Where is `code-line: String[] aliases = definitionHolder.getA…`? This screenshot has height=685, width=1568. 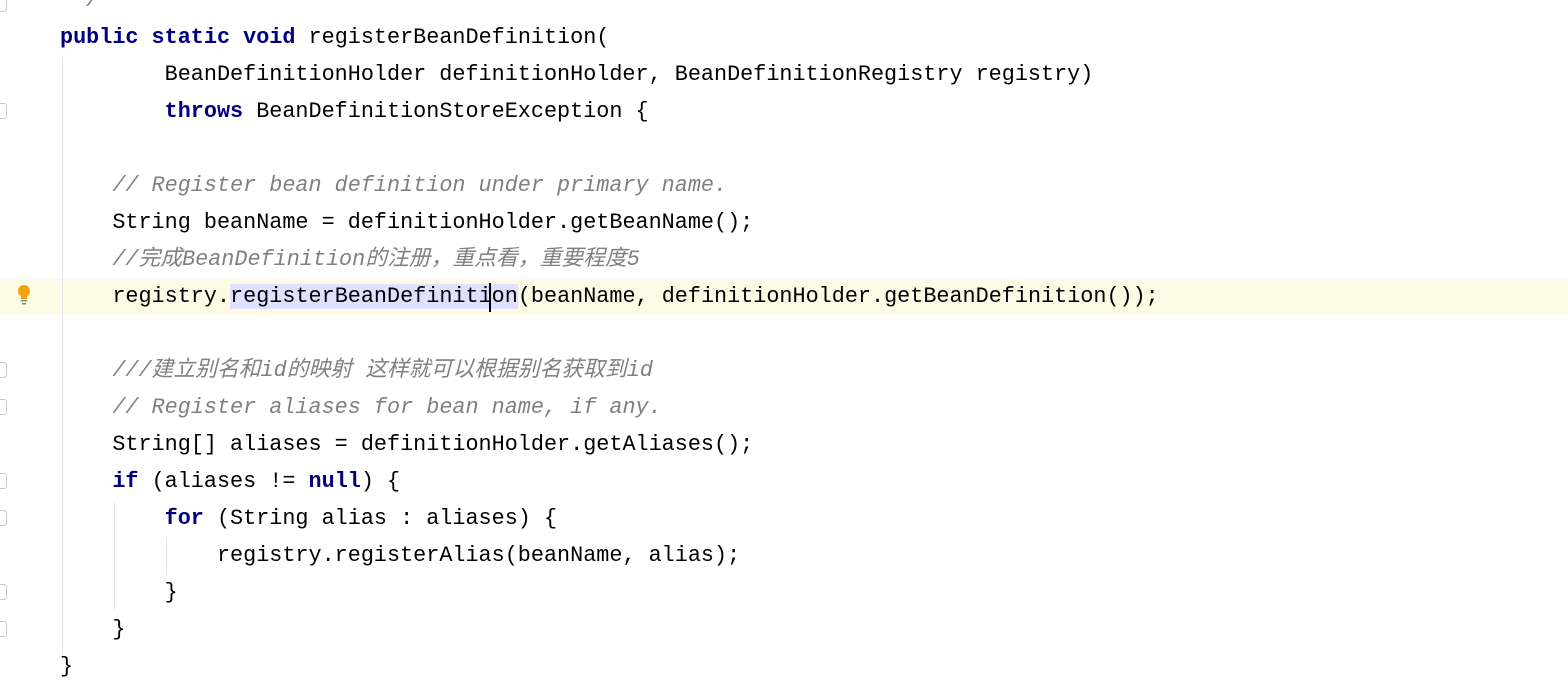 code-line: String[] aliases = definitionHolder.getA… is located at coordinates (432, 444).